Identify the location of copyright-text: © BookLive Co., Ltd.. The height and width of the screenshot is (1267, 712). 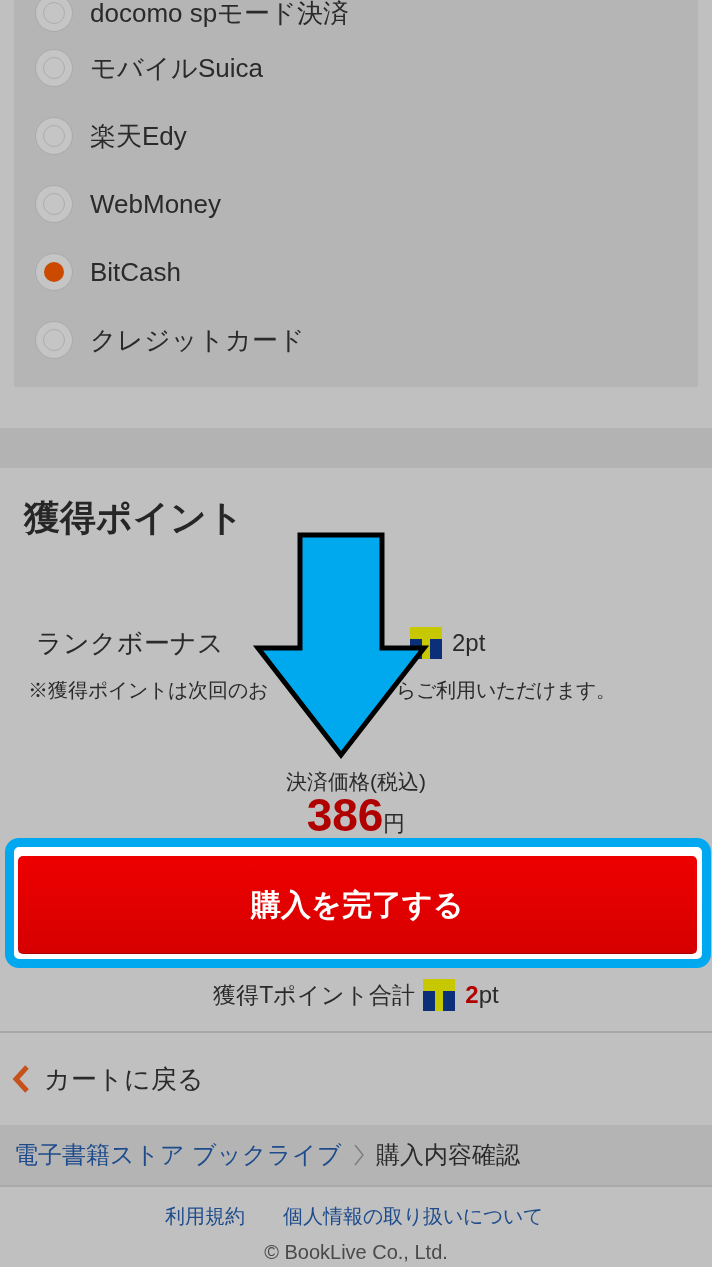
(356, 1252).